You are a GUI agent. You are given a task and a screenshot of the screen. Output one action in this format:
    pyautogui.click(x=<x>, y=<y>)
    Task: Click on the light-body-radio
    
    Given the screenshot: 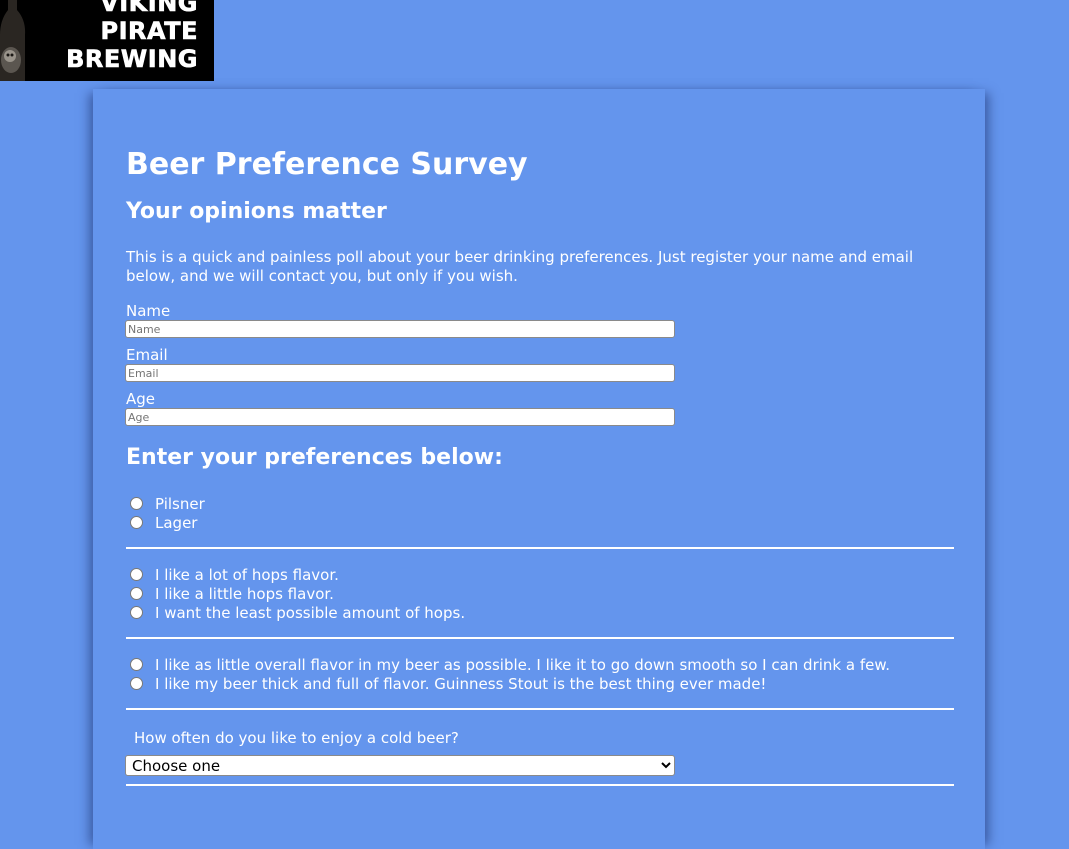 What is the action you would take?
    pyautogui.click(x=136, y=664)
    